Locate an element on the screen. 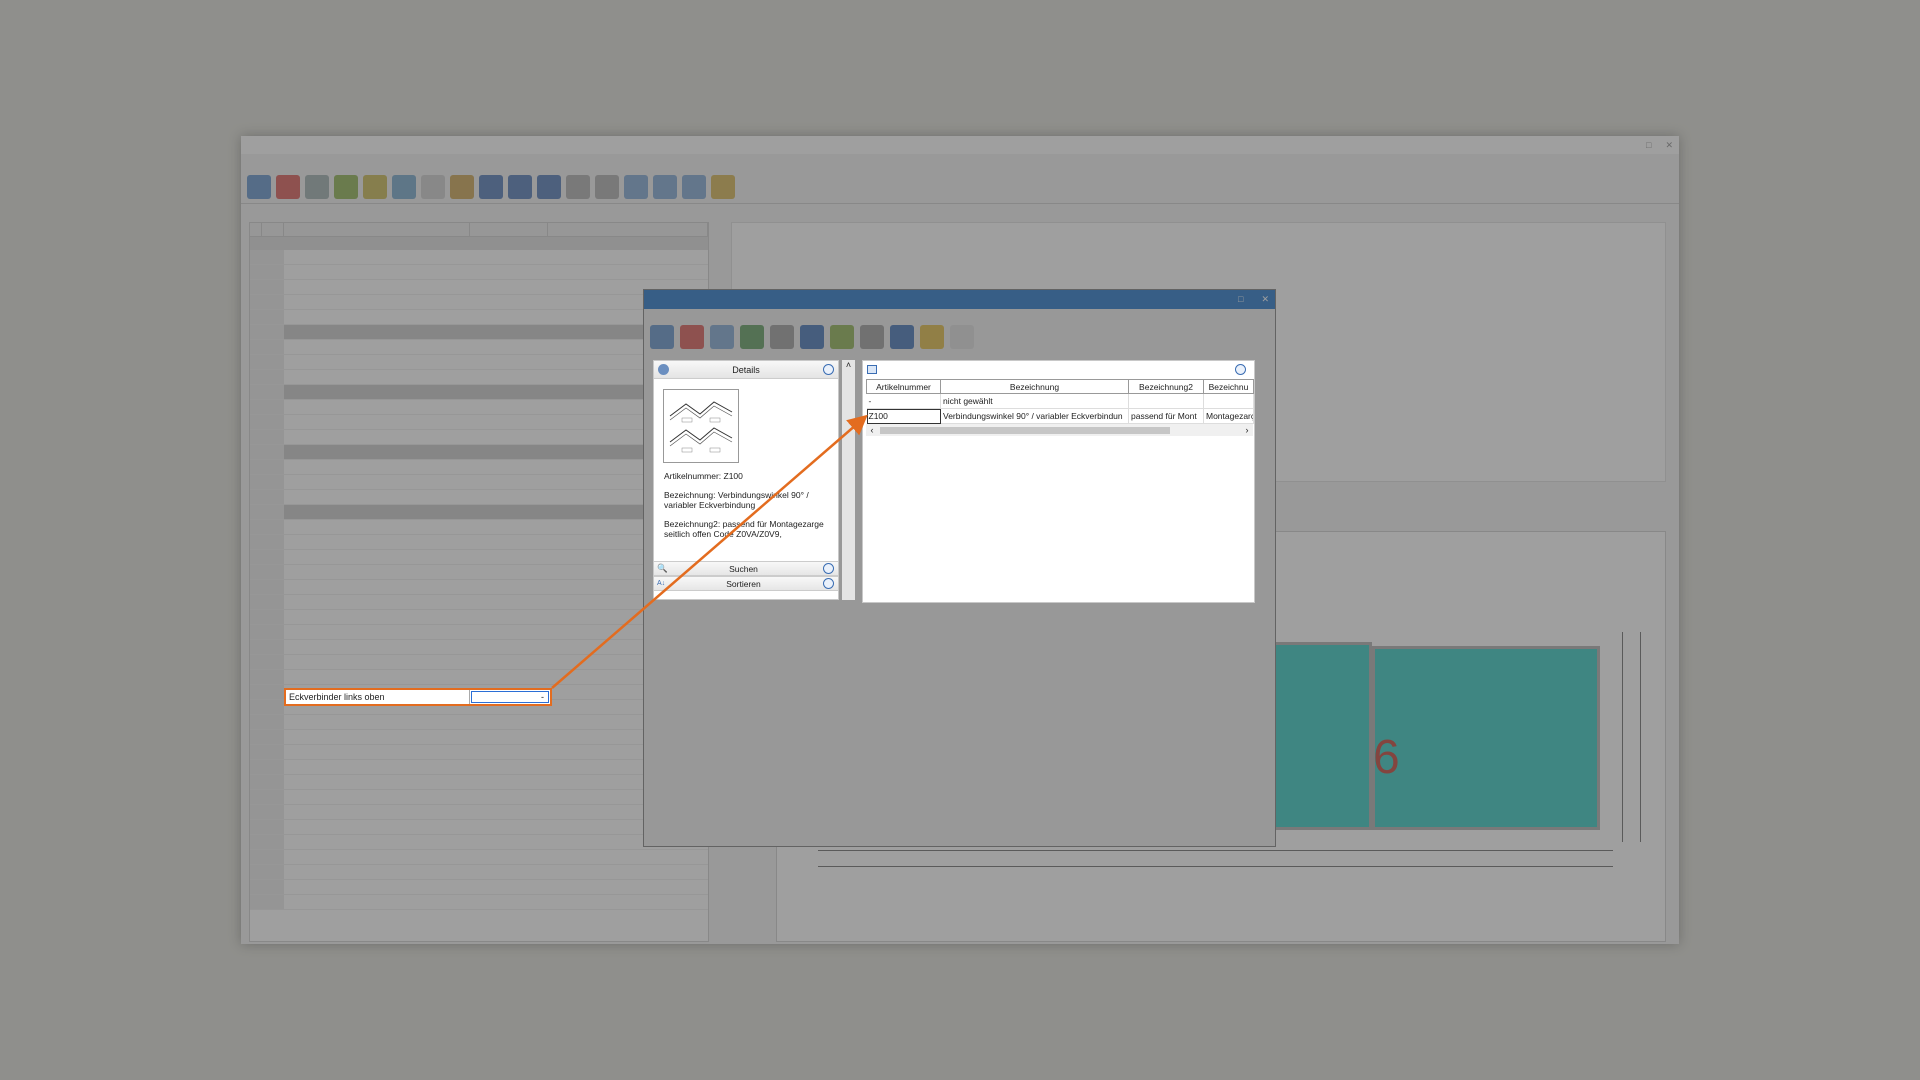  cell-artikelnummer: - is located at coordinates (903, 401).